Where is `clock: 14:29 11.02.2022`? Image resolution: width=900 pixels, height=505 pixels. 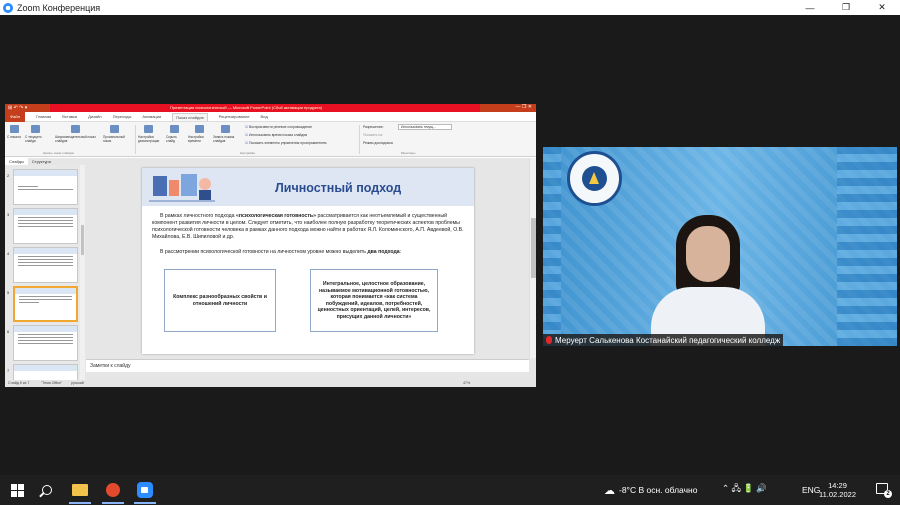 clock: 14:29 11.02.2022 is located at coordinates (837, 490).